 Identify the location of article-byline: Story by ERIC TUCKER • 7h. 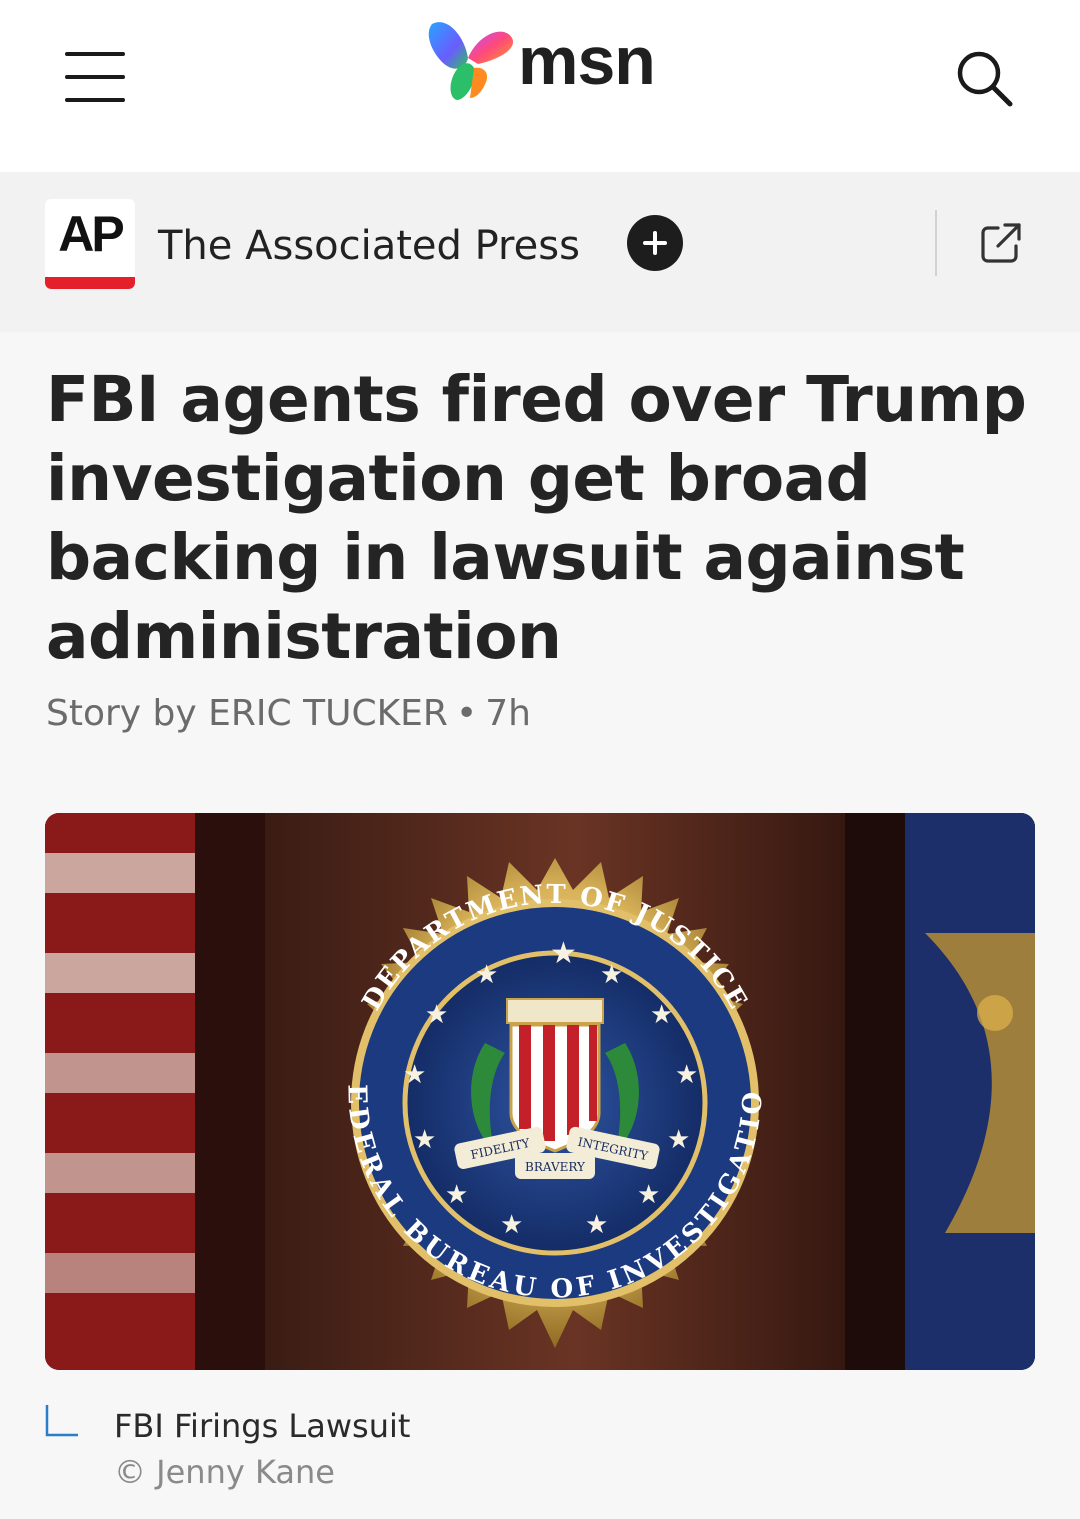
(288, 714).